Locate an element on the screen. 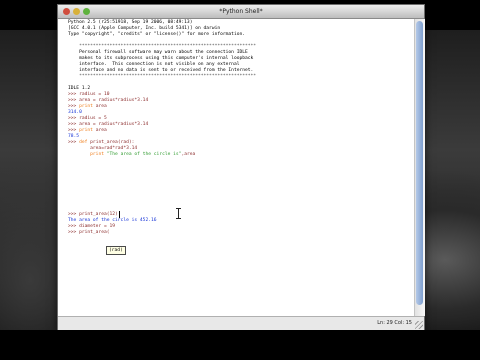 This screenshot has width=480, height=360. vertical-scrollbar is located at coordinates (419, 167).